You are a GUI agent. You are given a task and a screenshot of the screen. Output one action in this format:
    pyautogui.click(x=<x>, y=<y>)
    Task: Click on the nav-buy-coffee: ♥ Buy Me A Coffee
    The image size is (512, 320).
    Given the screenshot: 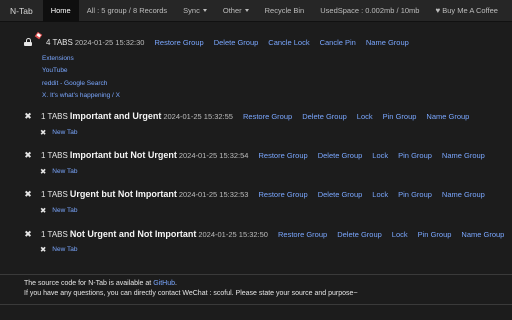 What is the action you would take?
    pyautogui.click(x=466, y=11)
    